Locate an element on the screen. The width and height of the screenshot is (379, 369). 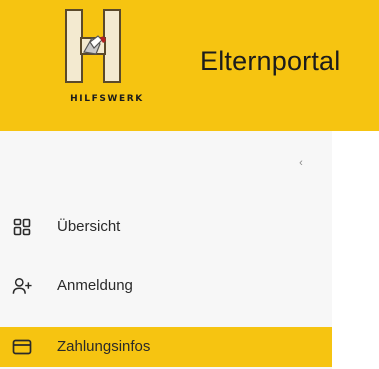
hilfswerk-logo: HILFSWERK is located at coordinates (107, 59).